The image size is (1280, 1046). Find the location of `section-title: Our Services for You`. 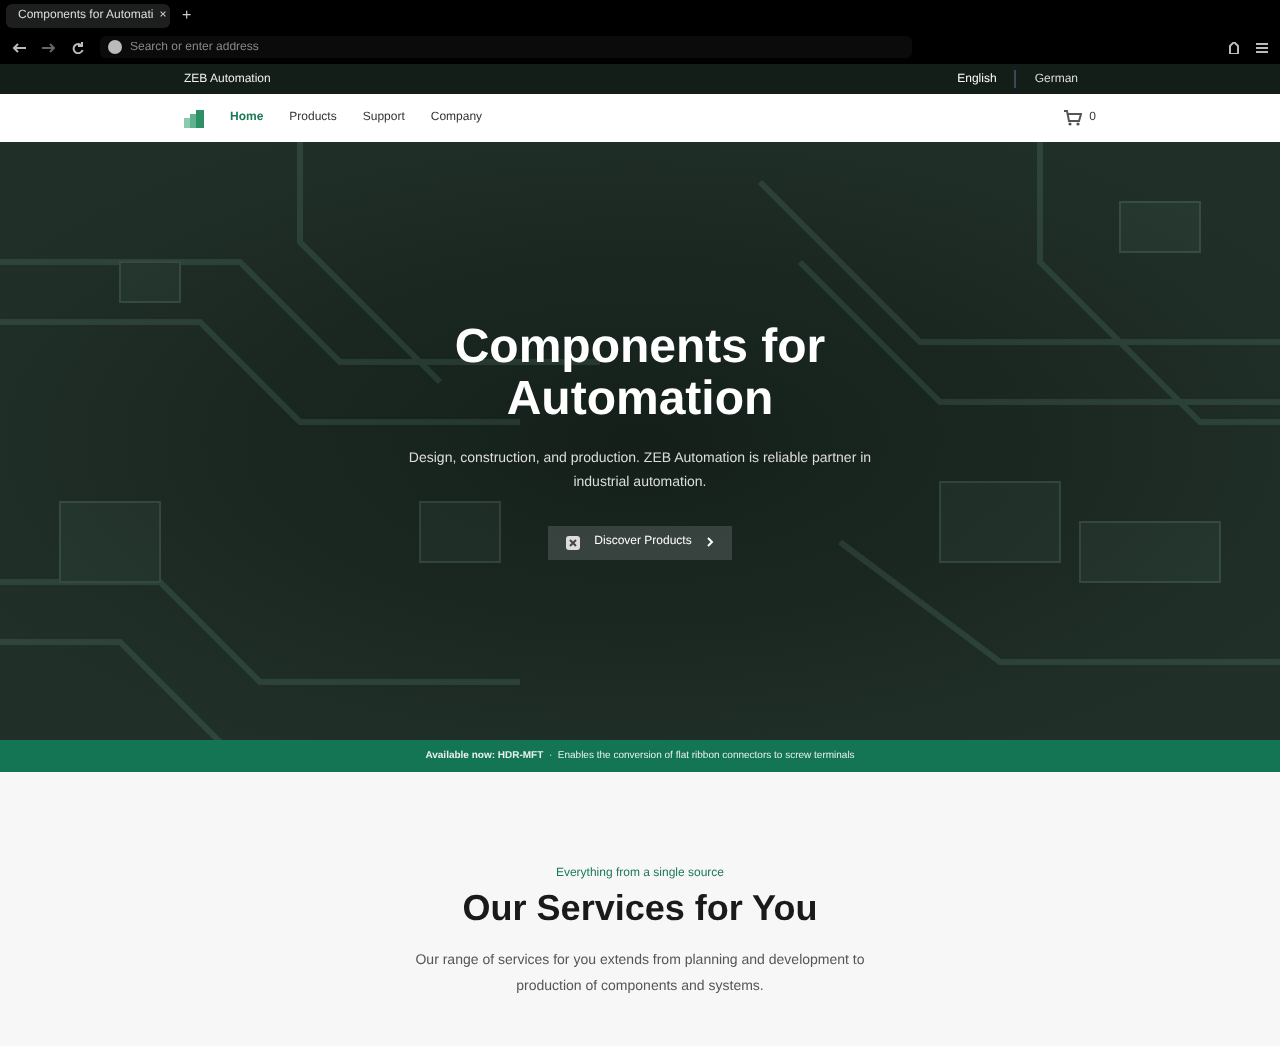

section-title: Our Services for You is located at coordinates (640, 909).